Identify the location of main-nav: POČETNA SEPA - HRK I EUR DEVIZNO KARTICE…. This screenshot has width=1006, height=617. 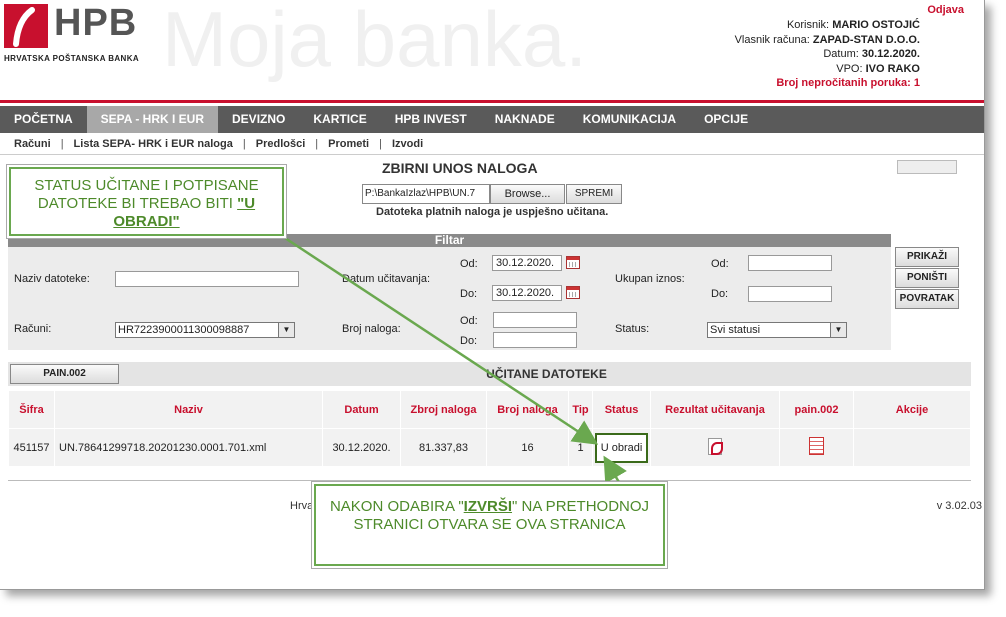
(492, 119).